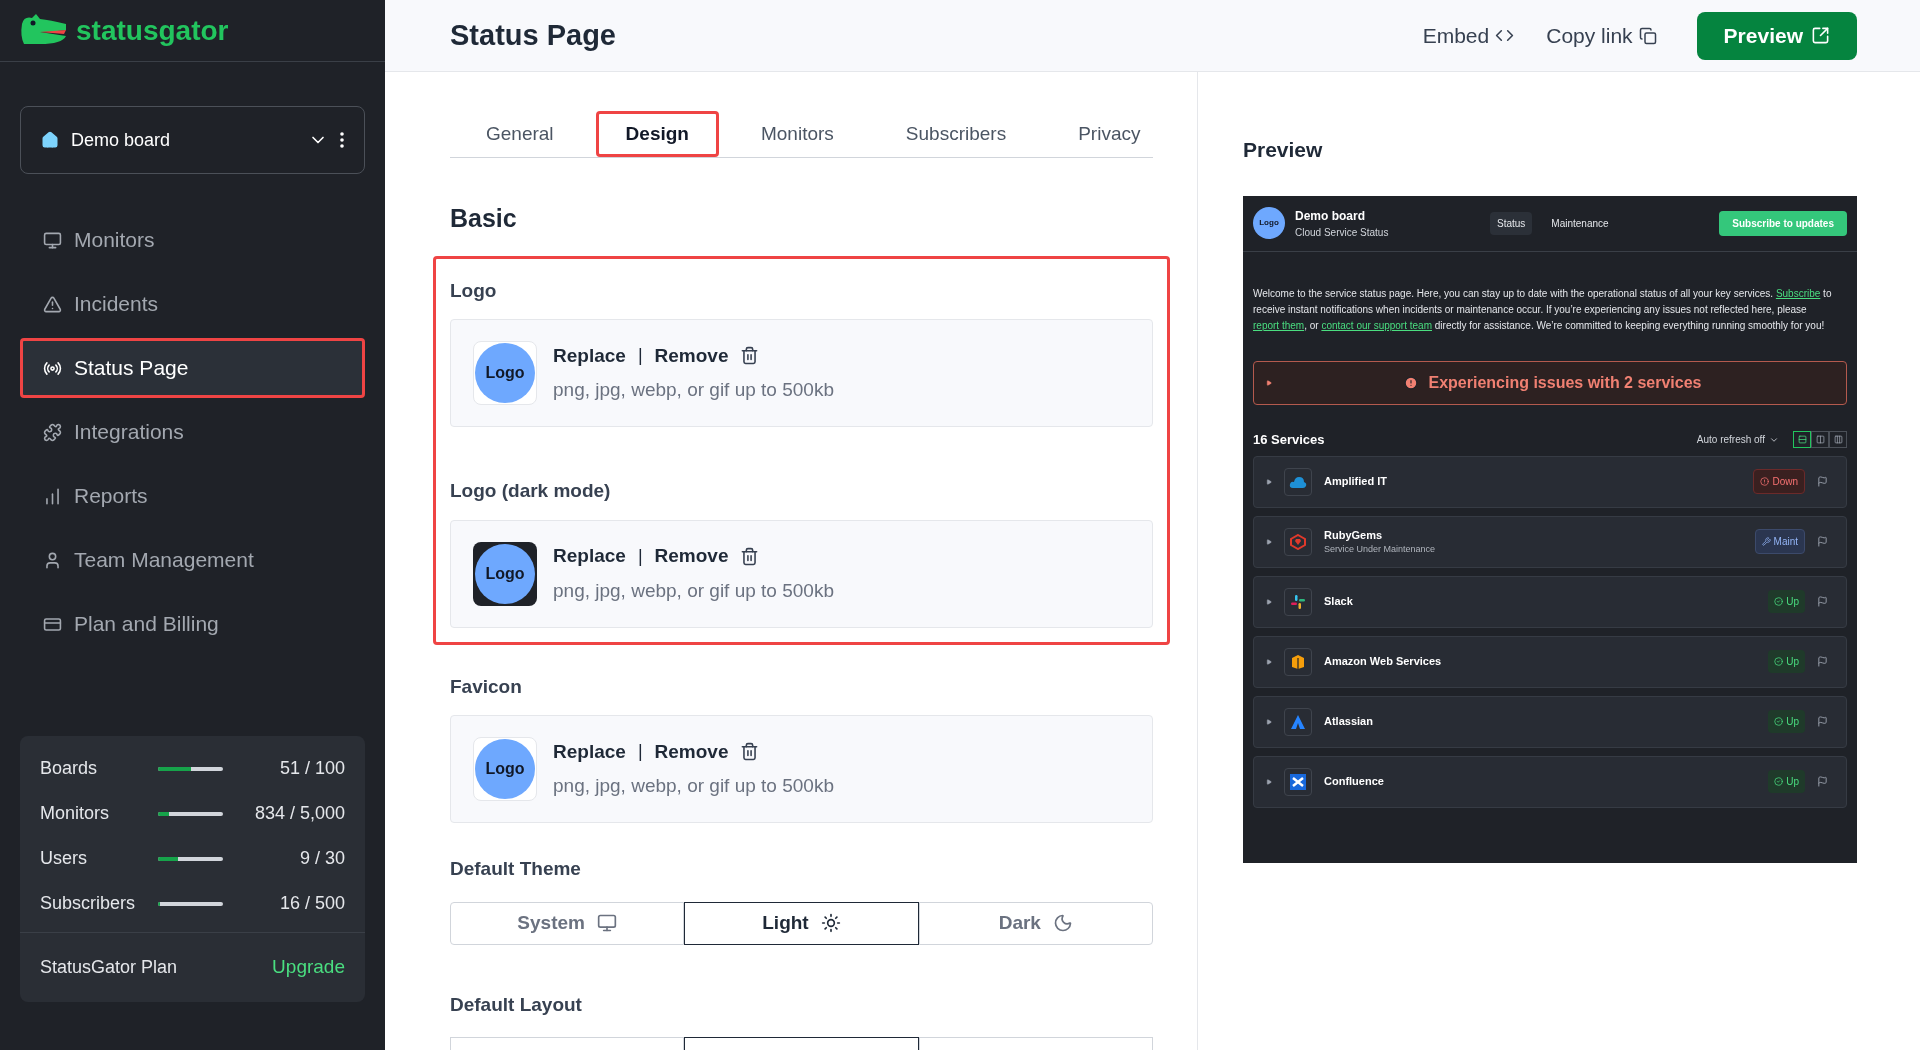 The height and width of the screenshot is (1050, 1920). I want to click on tab: Design, so click(657, 134).